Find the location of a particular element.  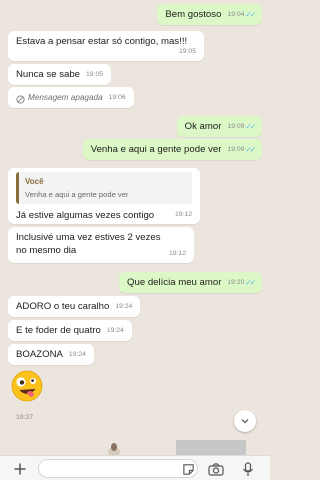

deleted-message-icon is located at coordinates (20, 99).